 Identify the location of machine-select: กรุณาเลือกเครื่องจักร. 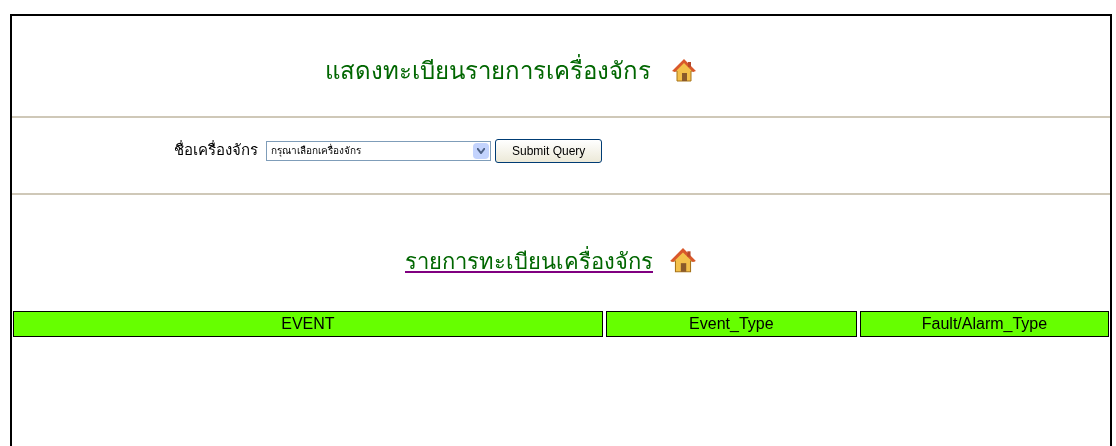
(378, 150).